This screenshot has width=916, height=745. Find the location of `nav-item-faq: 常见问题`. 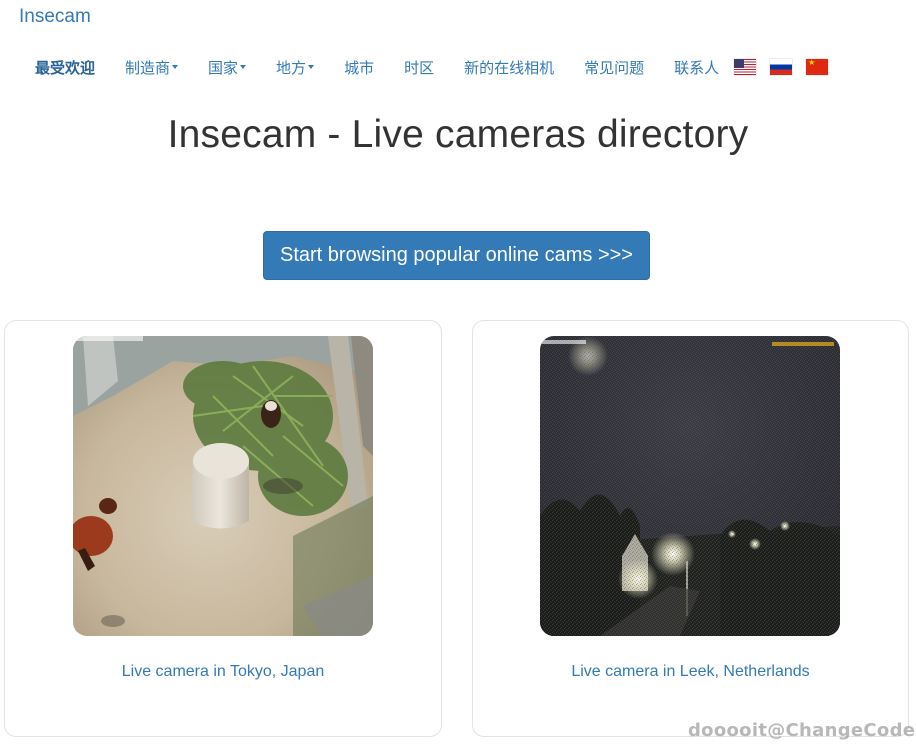

nav-item-faq: 常见问题 is located at coordinates (614, 67).